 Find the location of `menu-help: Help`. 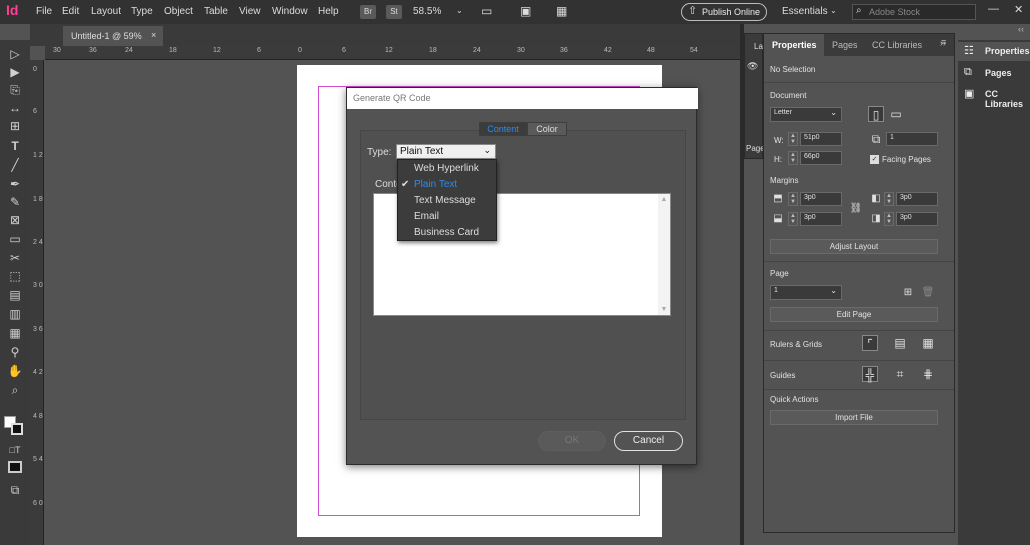

menu-help: Help is located at coordinates (328, 11).